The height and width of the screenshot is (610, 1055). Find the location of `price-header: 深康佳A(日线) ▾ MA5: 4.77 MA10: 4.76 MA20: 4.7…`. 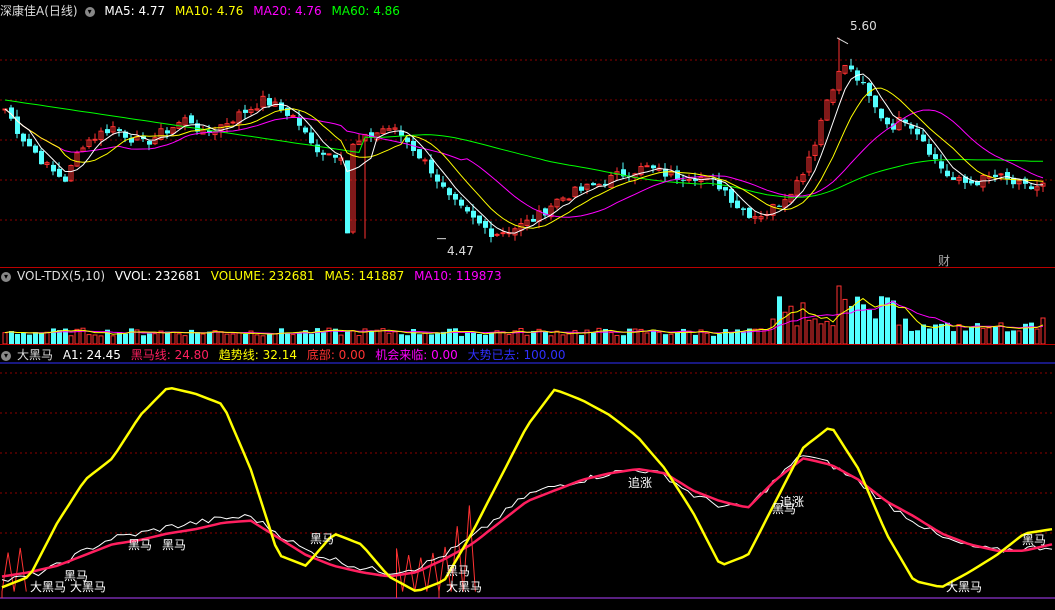

price-header: 深康佳A(日线) ▾ MA5: 4.77 MA10: 4.76 MA20: 4.7… is located at coordinates (203, 11).